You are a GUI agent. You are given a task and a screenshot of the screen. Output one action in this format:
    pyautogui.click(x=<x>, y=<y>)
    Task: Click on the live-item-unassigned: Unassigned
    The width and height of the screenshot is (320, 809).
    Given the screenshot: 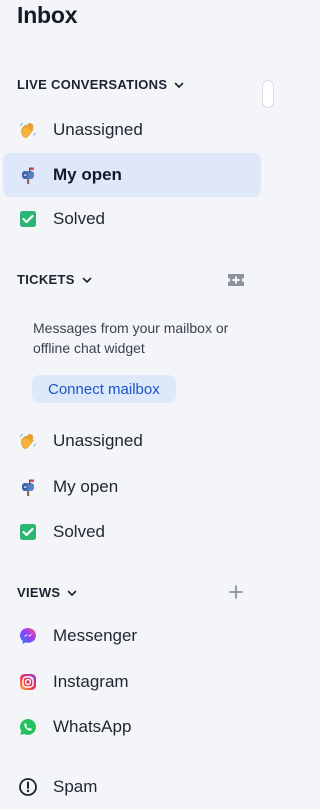 What is the action you would take?
    pyautogui.click(x=132, y=130)
    